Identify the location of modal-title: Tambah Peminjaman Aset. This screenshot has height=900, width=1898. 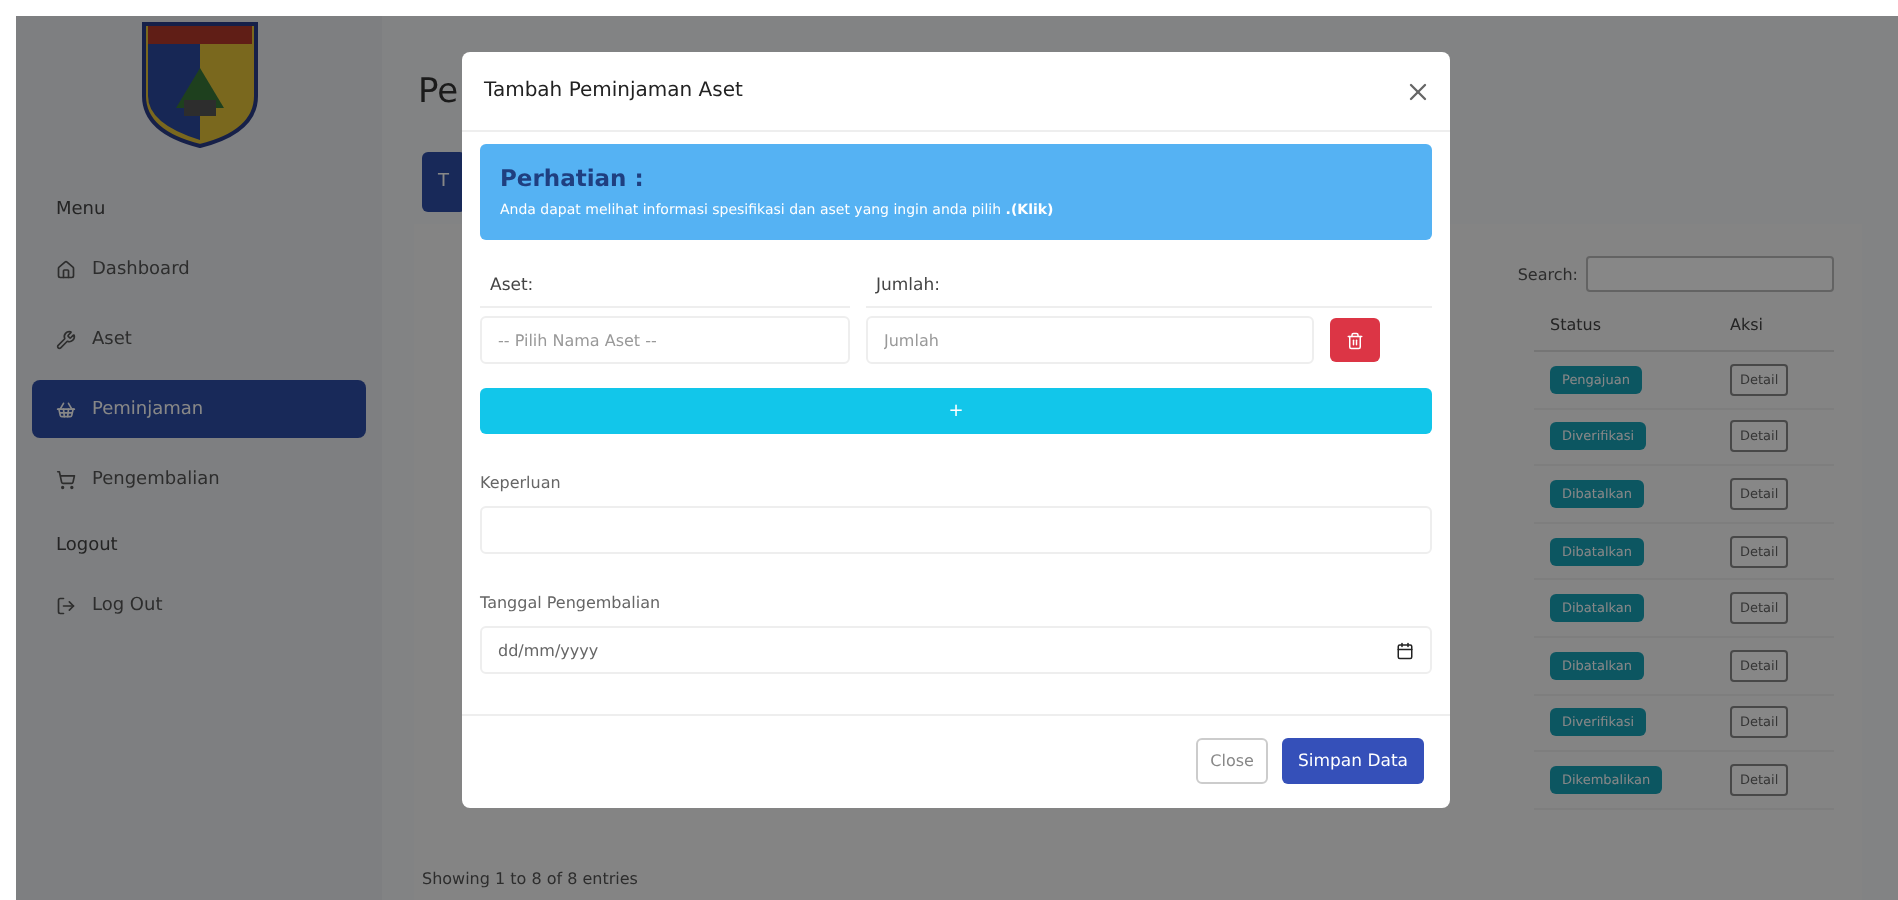
(613, 91).